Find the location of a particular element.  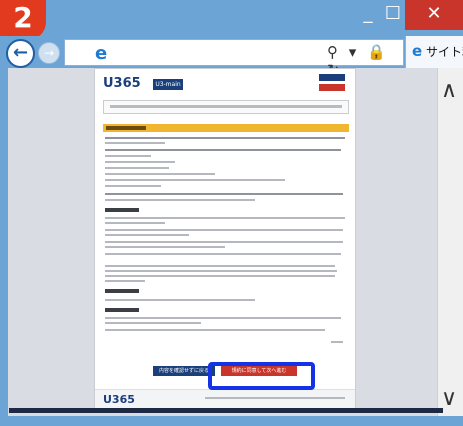

site-logo: U365 is located at coordinates (122, 83).